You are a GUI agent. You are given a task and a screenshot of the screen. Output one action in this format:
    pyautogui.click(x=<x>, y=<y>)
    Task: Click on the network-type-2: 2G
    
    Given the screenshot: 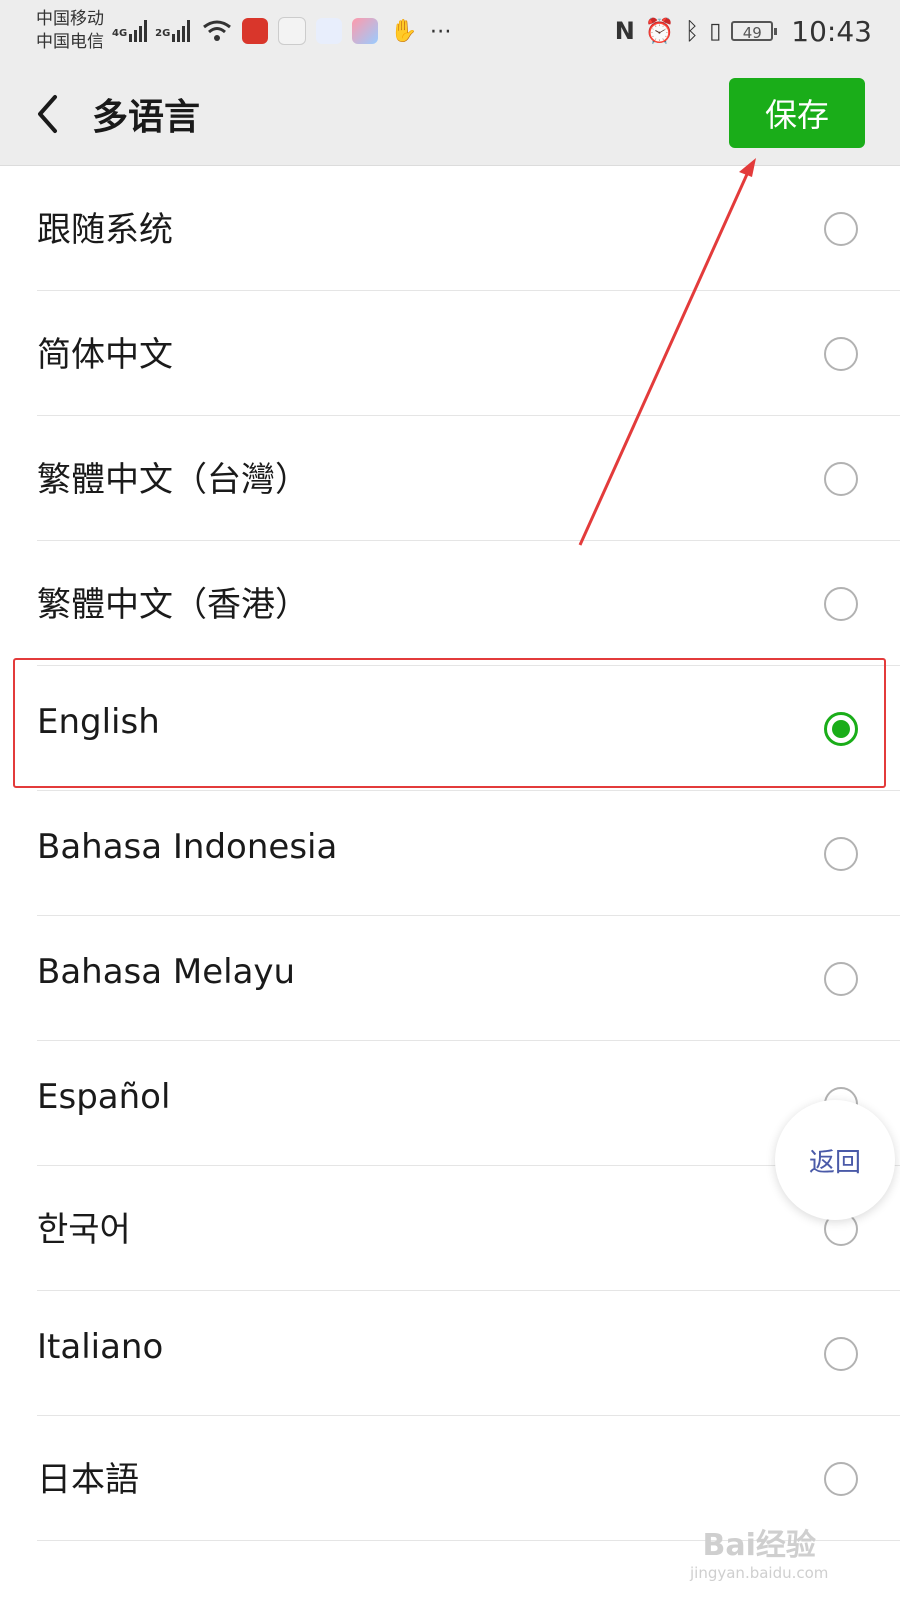 What is the action you would take?
    pyautogui.click(x=163, y=33)
    